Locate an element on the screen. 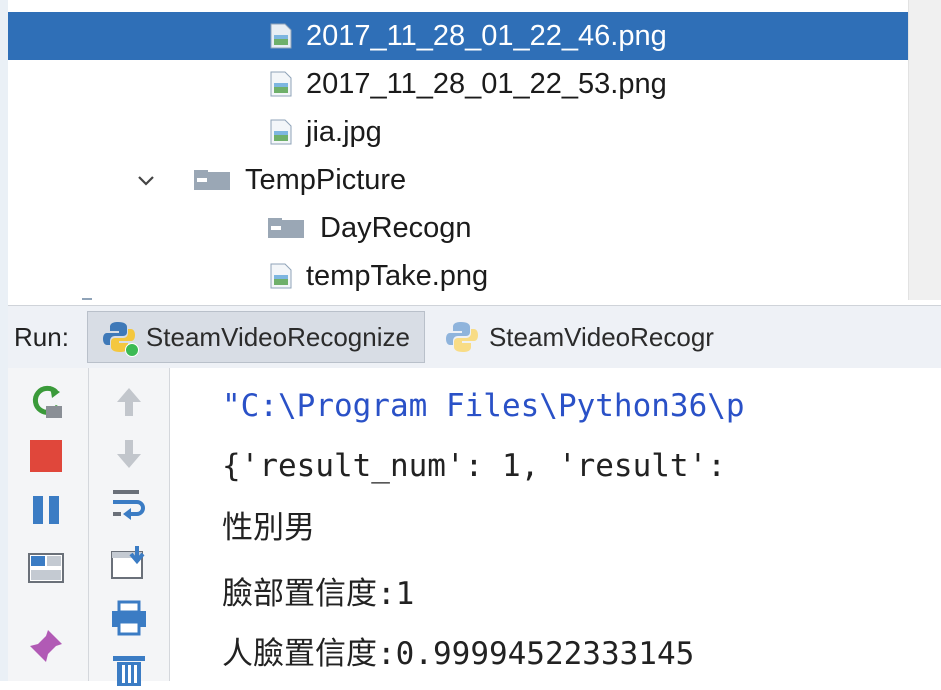 The image size is (941, 690). tree-item-label: jia.jpg is located at coordinates (344, 131).